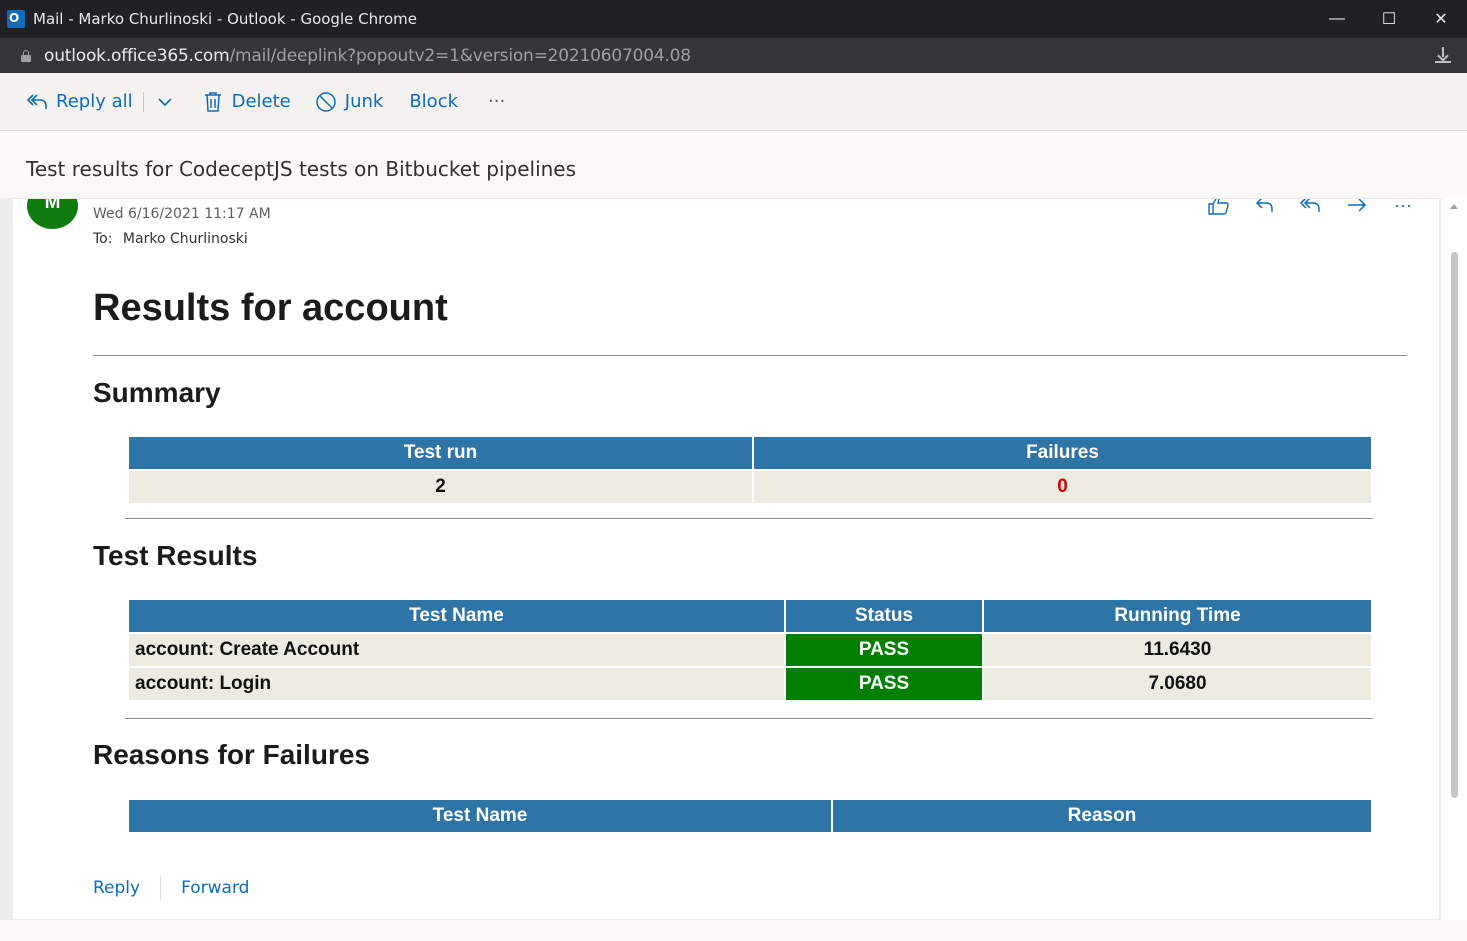 This screenshot has height=941, width=1467. I want to click on reply-links-divider, so click(161, 888).